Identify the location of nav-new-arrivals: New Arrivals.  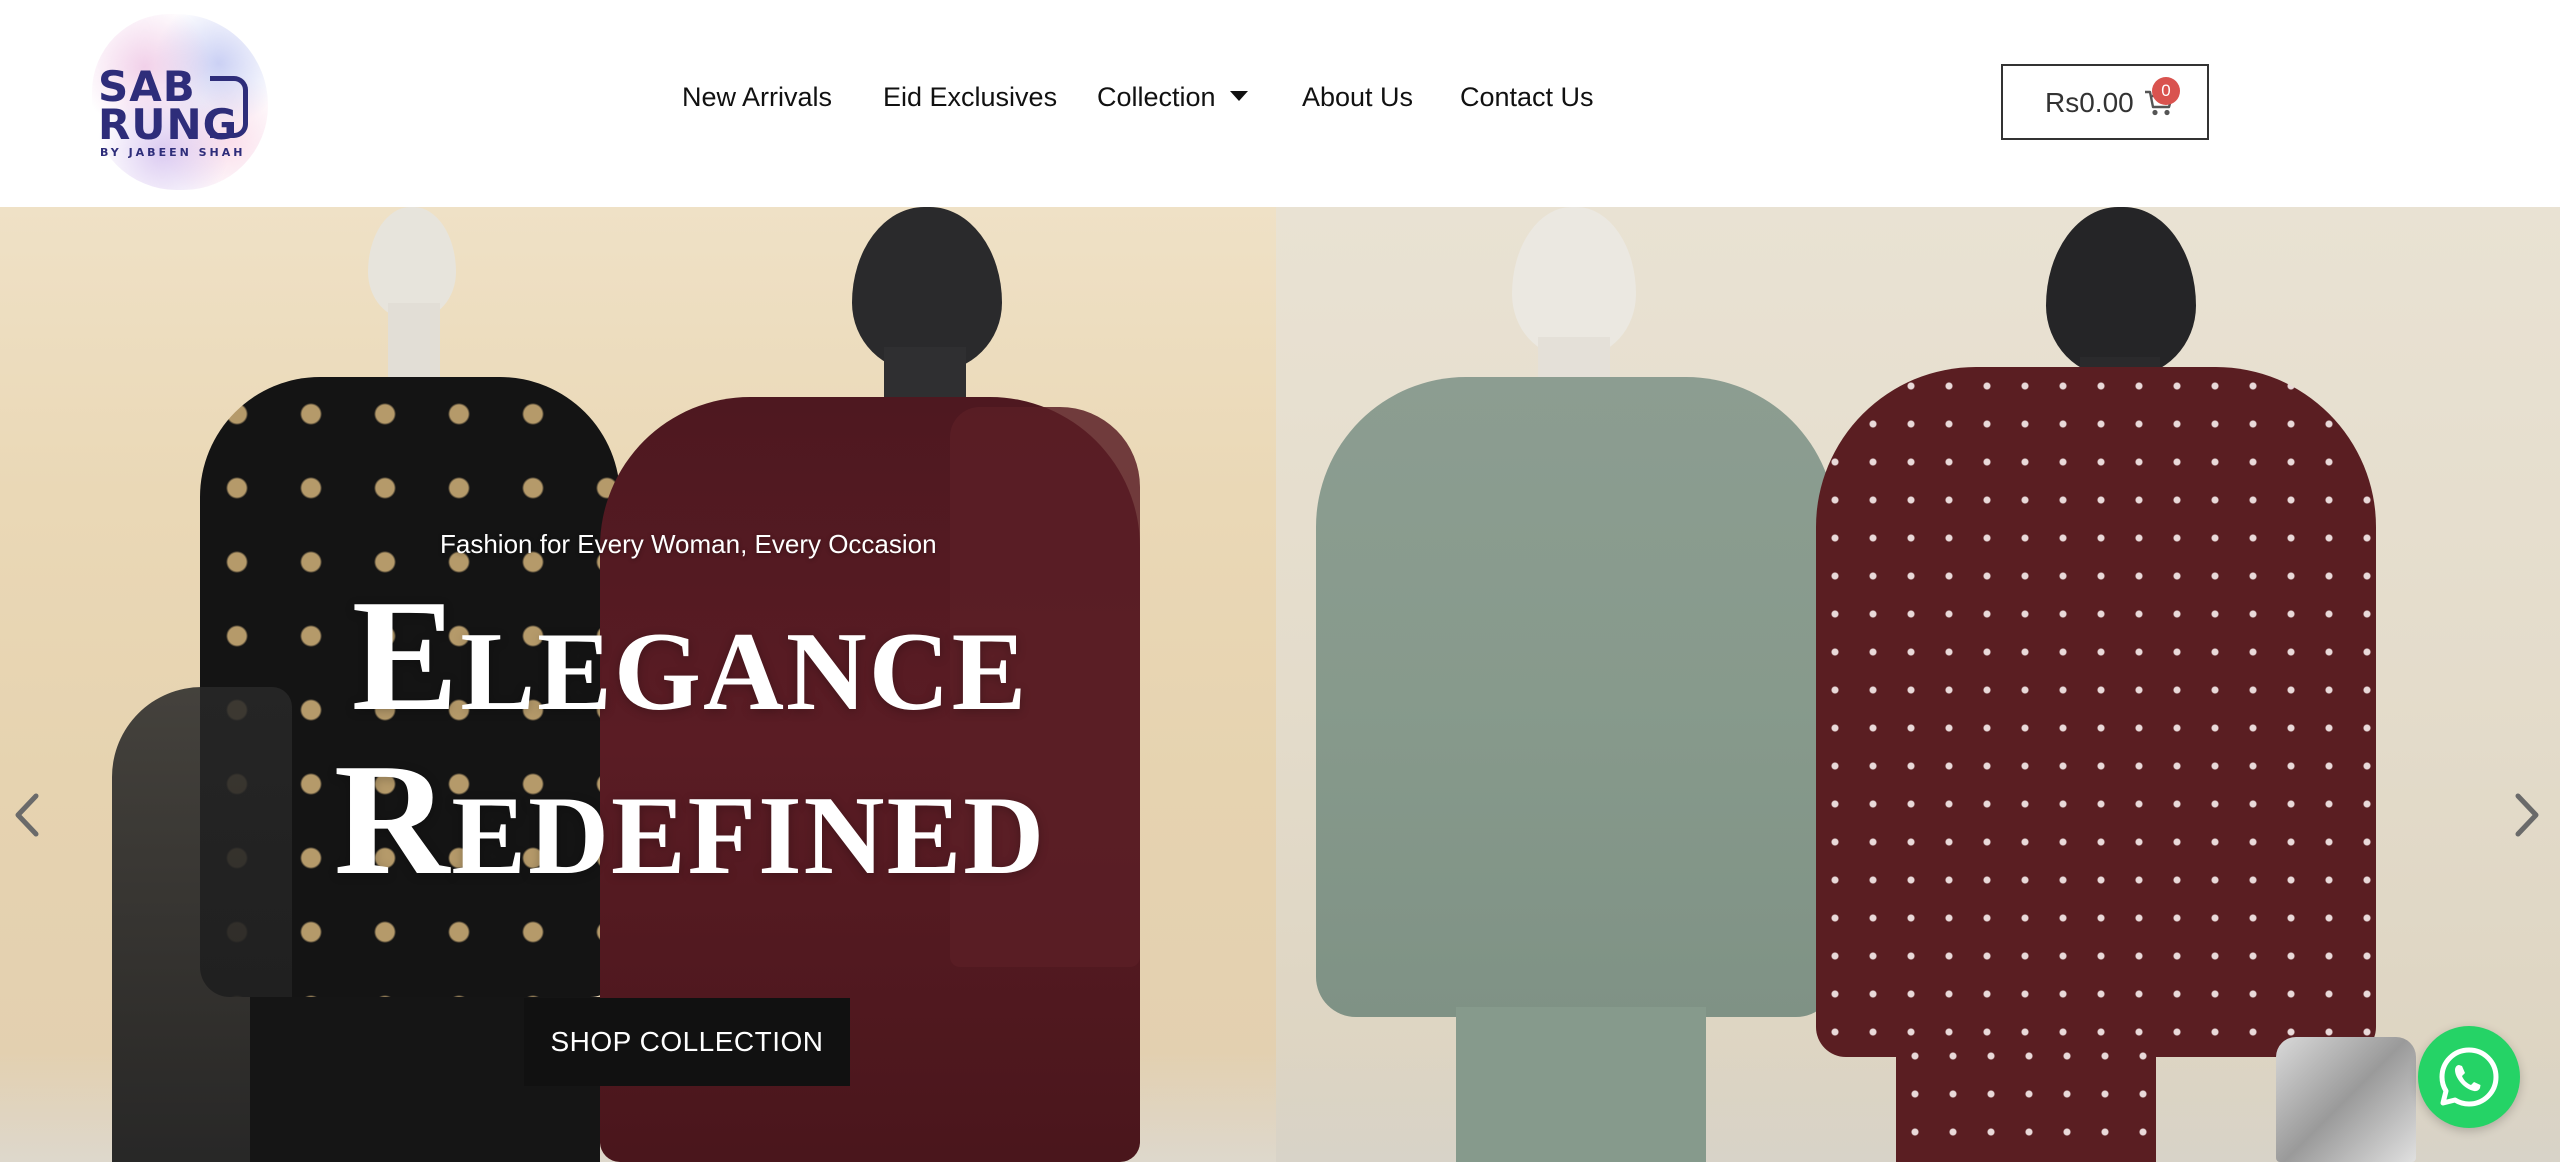
(757, 97).